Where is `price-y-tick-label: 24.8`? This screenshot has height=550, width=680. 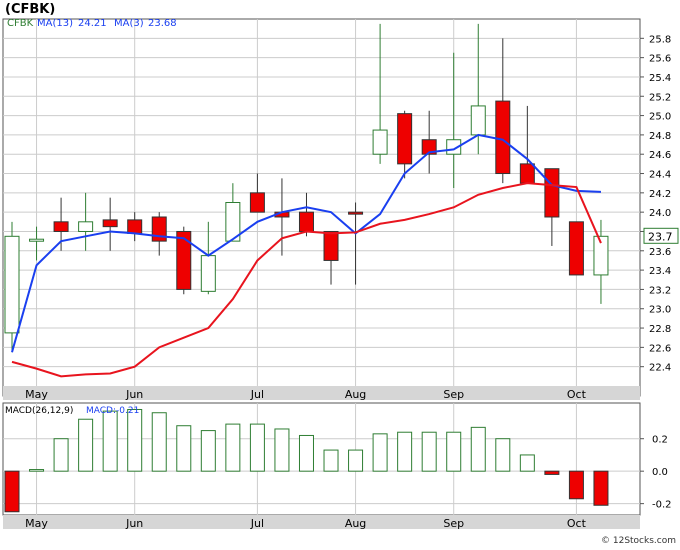 price-y-tick-label: 24.8 is located at coordinates (660, 136).